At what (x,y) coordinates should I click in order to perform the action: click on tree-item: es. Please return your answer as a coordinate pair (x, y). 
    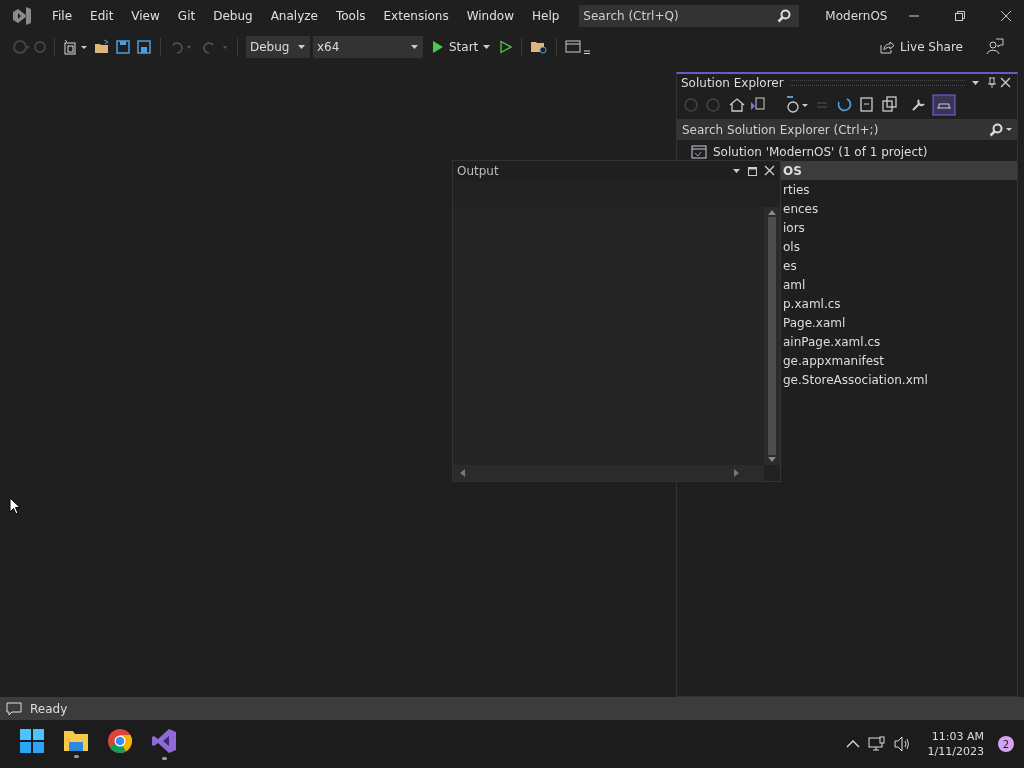
    Looking at the image, I should click on (790, 265).